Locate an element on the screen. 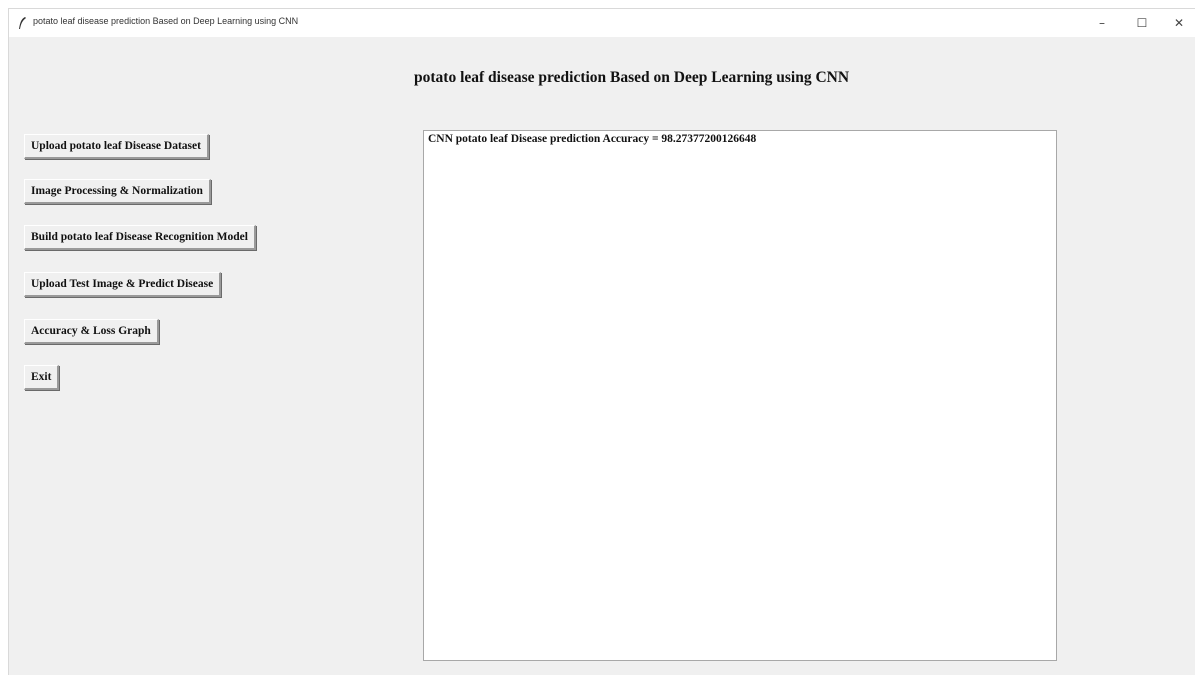  exit-button: Exit is located at coordinates (42, 377).